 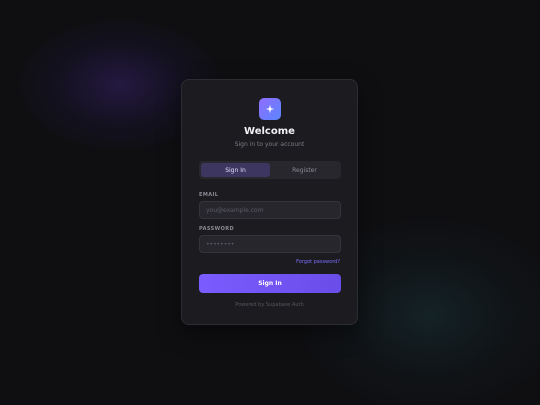 I want to click on password-field: ••••••••, so click(x=270, y=244).